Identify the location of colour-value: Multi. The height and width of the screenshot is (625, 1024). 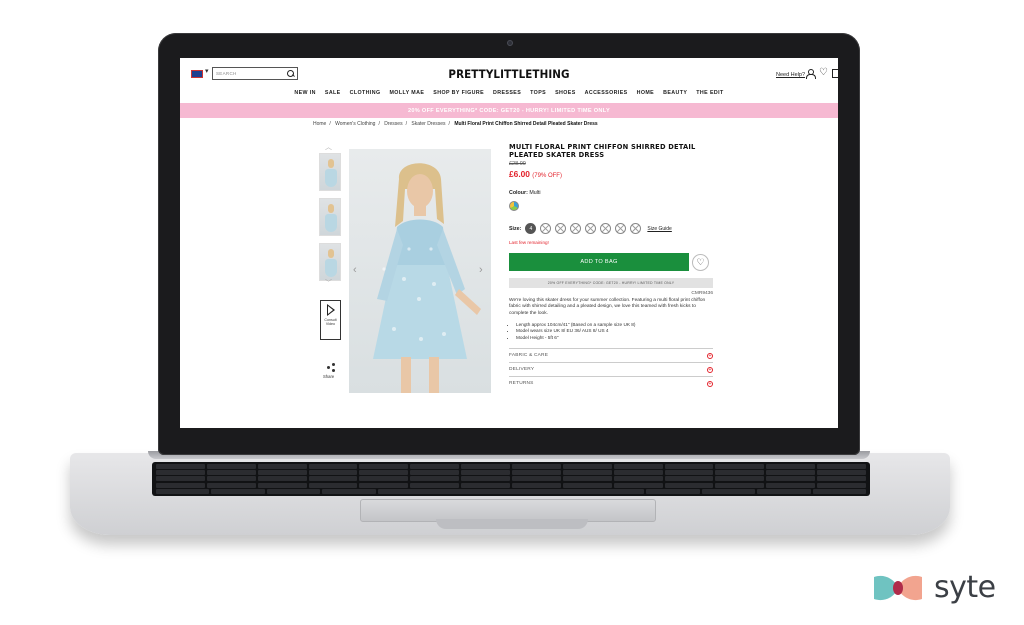
(535, 193).